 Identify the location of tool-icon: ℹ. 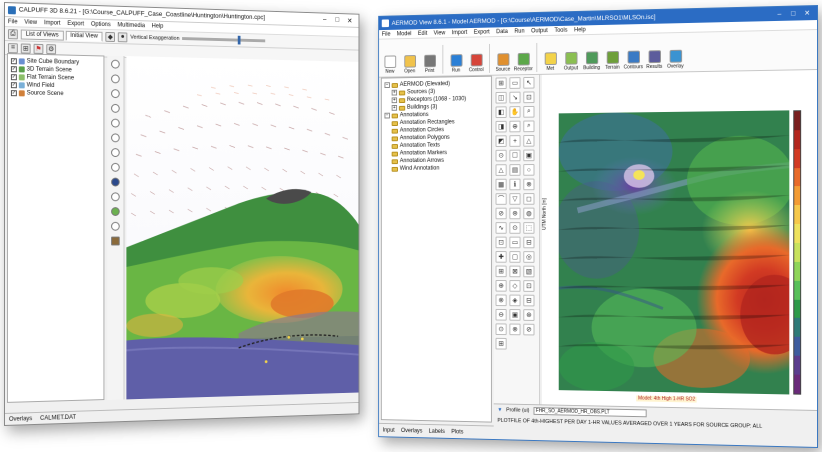
(515, 184).